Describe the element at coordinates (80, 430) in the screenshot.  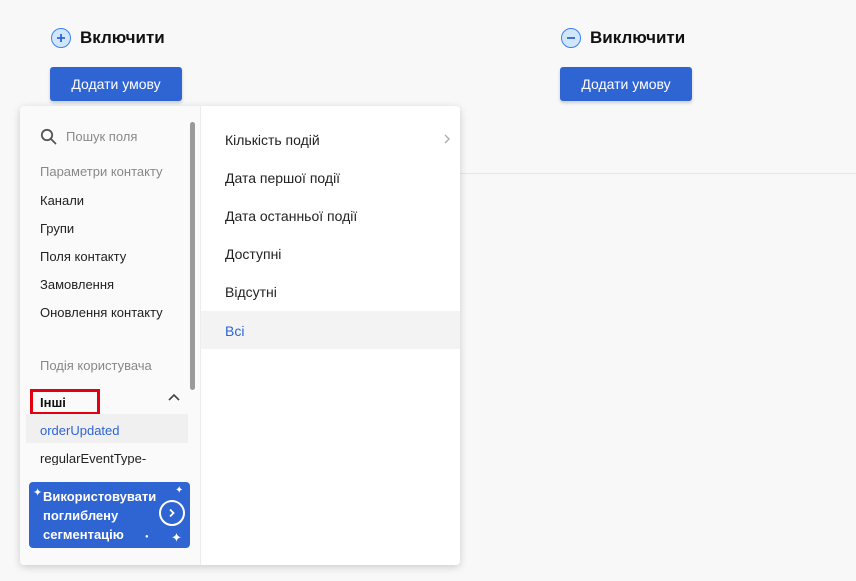
I see `event-item-order-updated: orderUpdated` at that location.